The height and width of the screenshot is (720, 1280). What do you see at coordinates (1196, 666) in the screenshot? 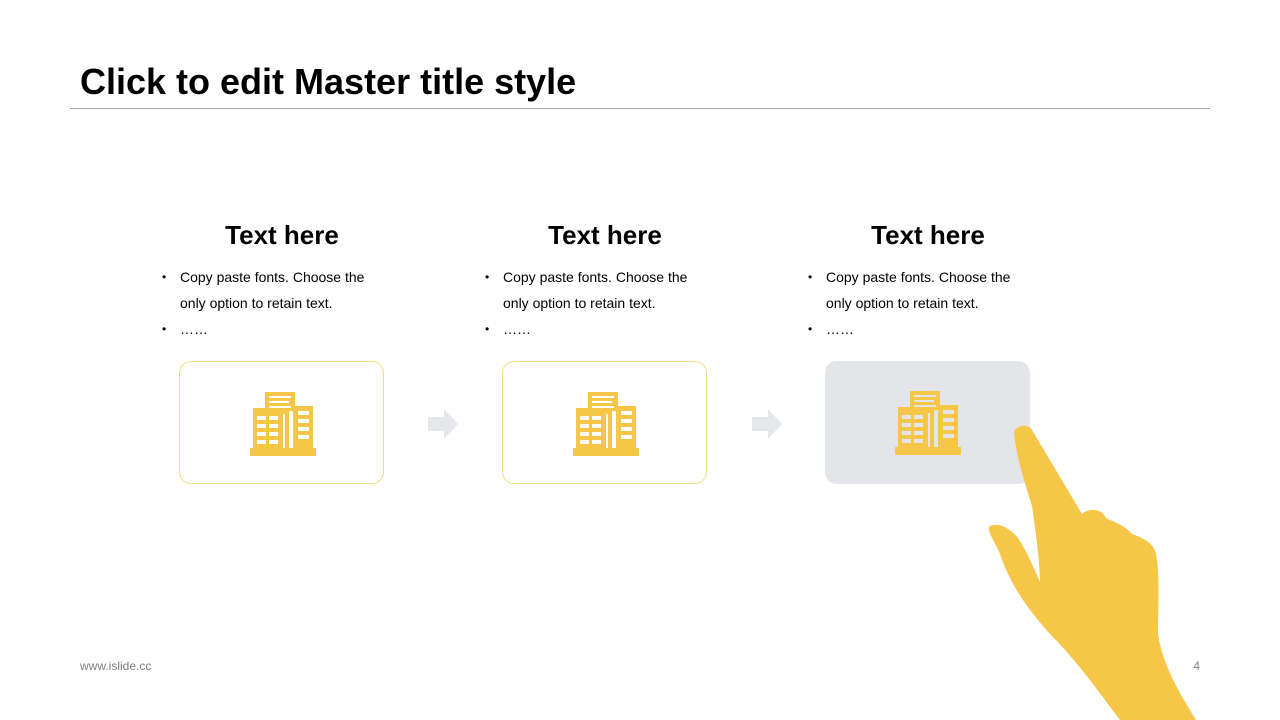
I see `page-number: 4` at bounding box center [1196, 666].